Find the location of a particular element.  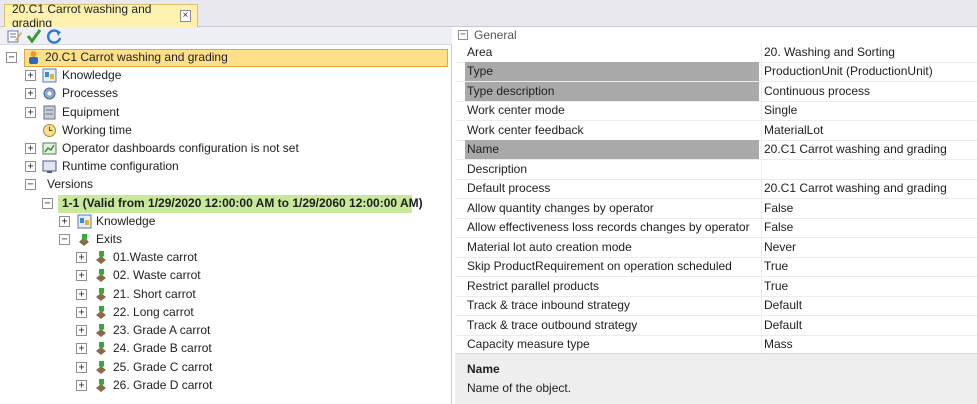

property-row: Type description Continuous process is located at coordinates (716, 92).